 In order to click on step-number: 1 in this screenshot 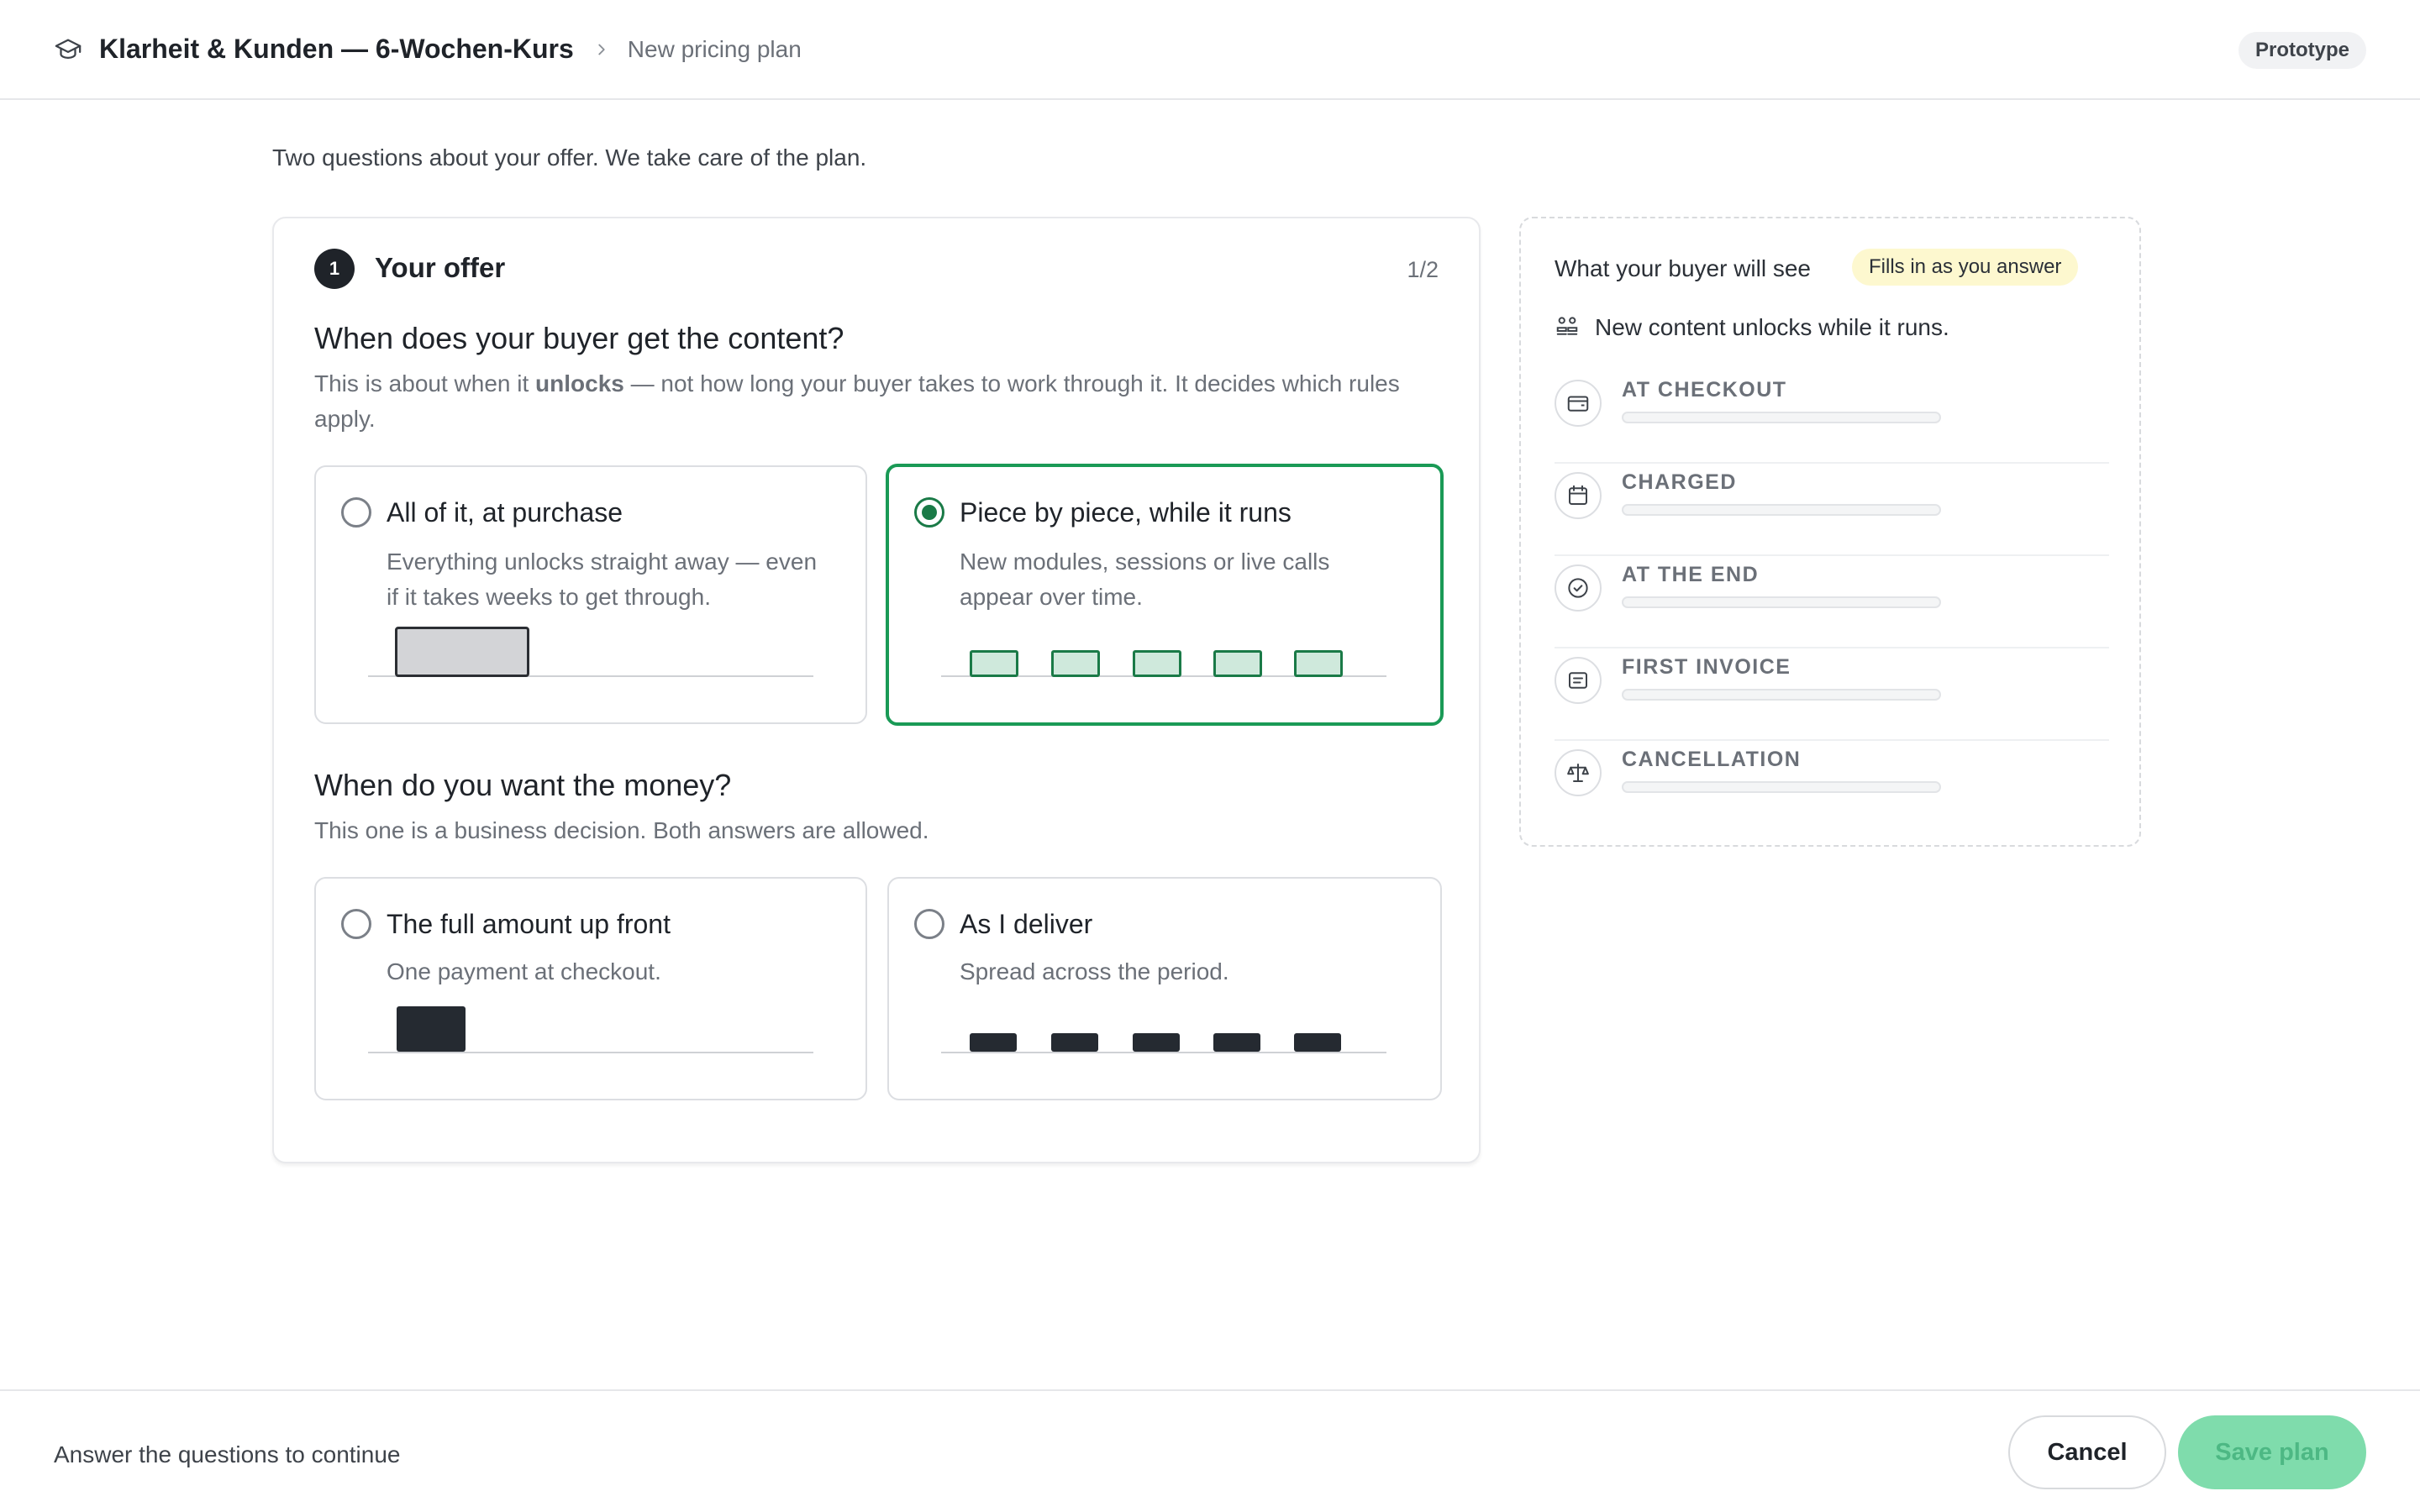, I will do `click(334, 269)`.